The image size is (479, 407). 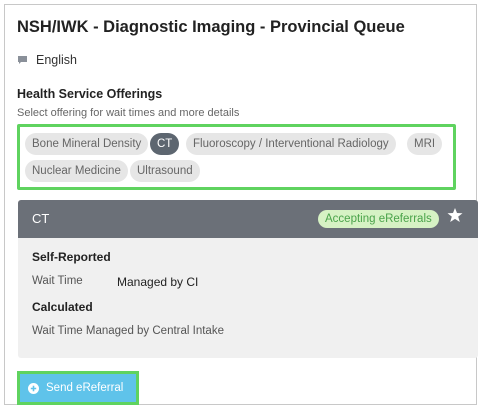 What do you see at coordinates (378, 219) in the screenshot?
I see `accepting-ereferrals-badge: Accepting eReferrals` at bounding box center [378, 219].